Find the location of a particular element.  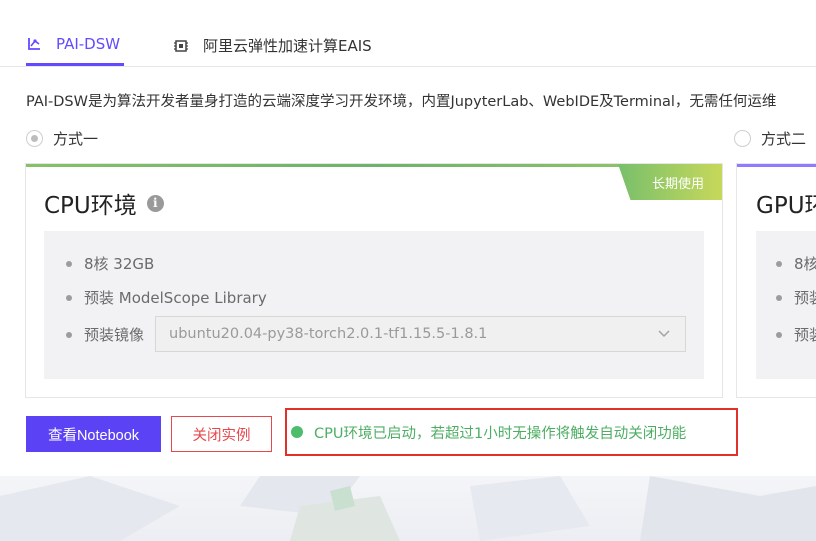

pai-dsw-icon is located at coordinates (34, 44).